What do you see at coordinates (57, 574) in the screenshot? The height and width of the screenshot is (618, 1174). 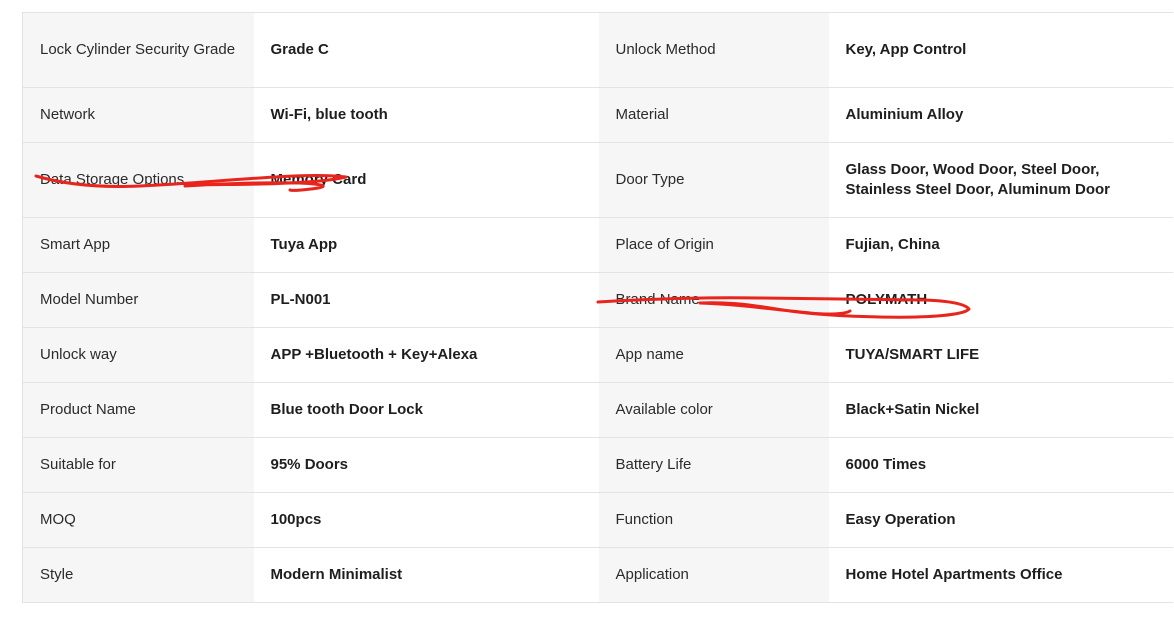 I see `spec-label-text: Style` at bounding box center [57, 574].